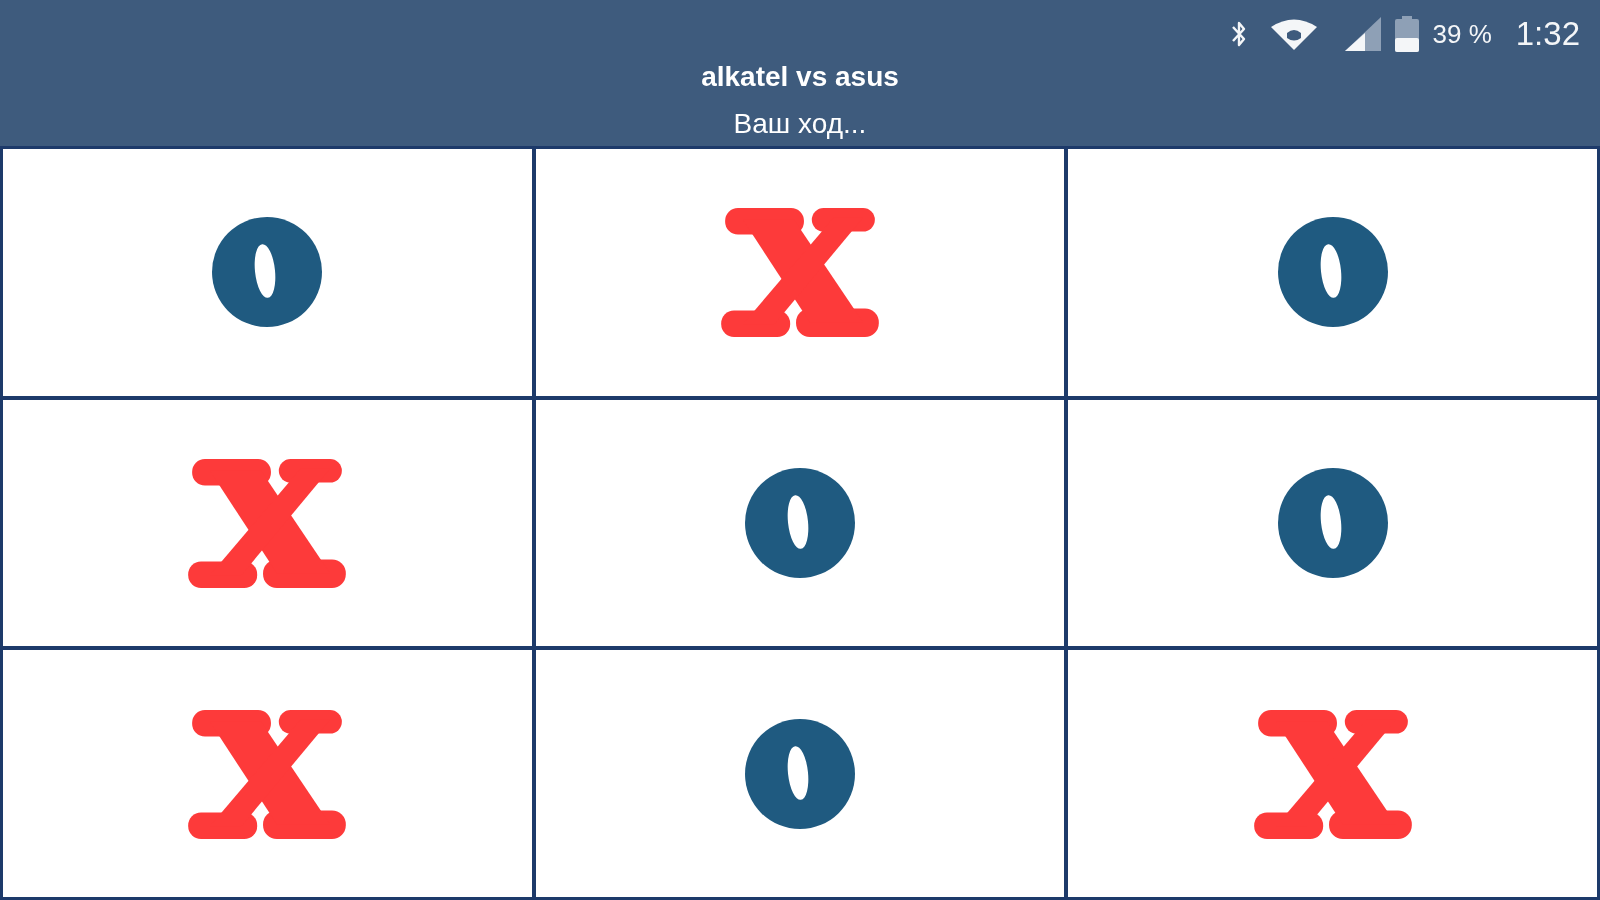  What do you see at coordinates (800, 77) in the screenshot?
I see `match-title: alkatel vs asus` at bounding box center [800, 77].